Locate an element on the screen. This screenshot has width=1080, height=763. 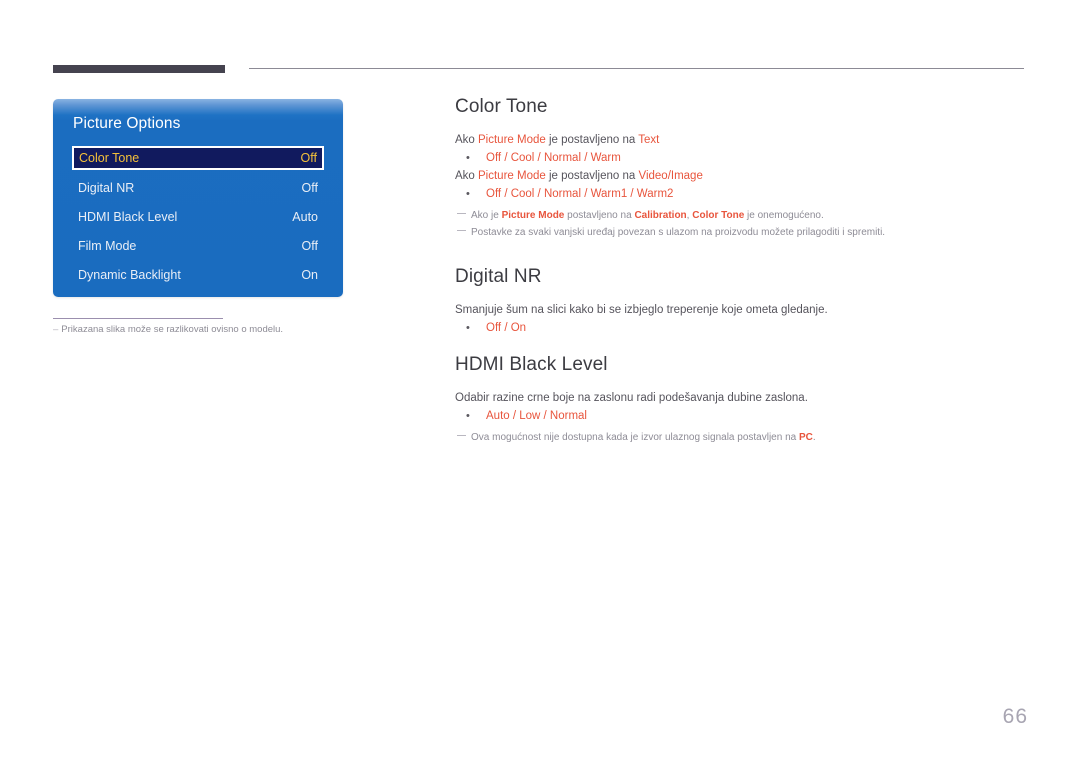
color-tone-options-video: Off / Cool / Normal / Warm1 / Warm2 is located at coordinates (741, 194).